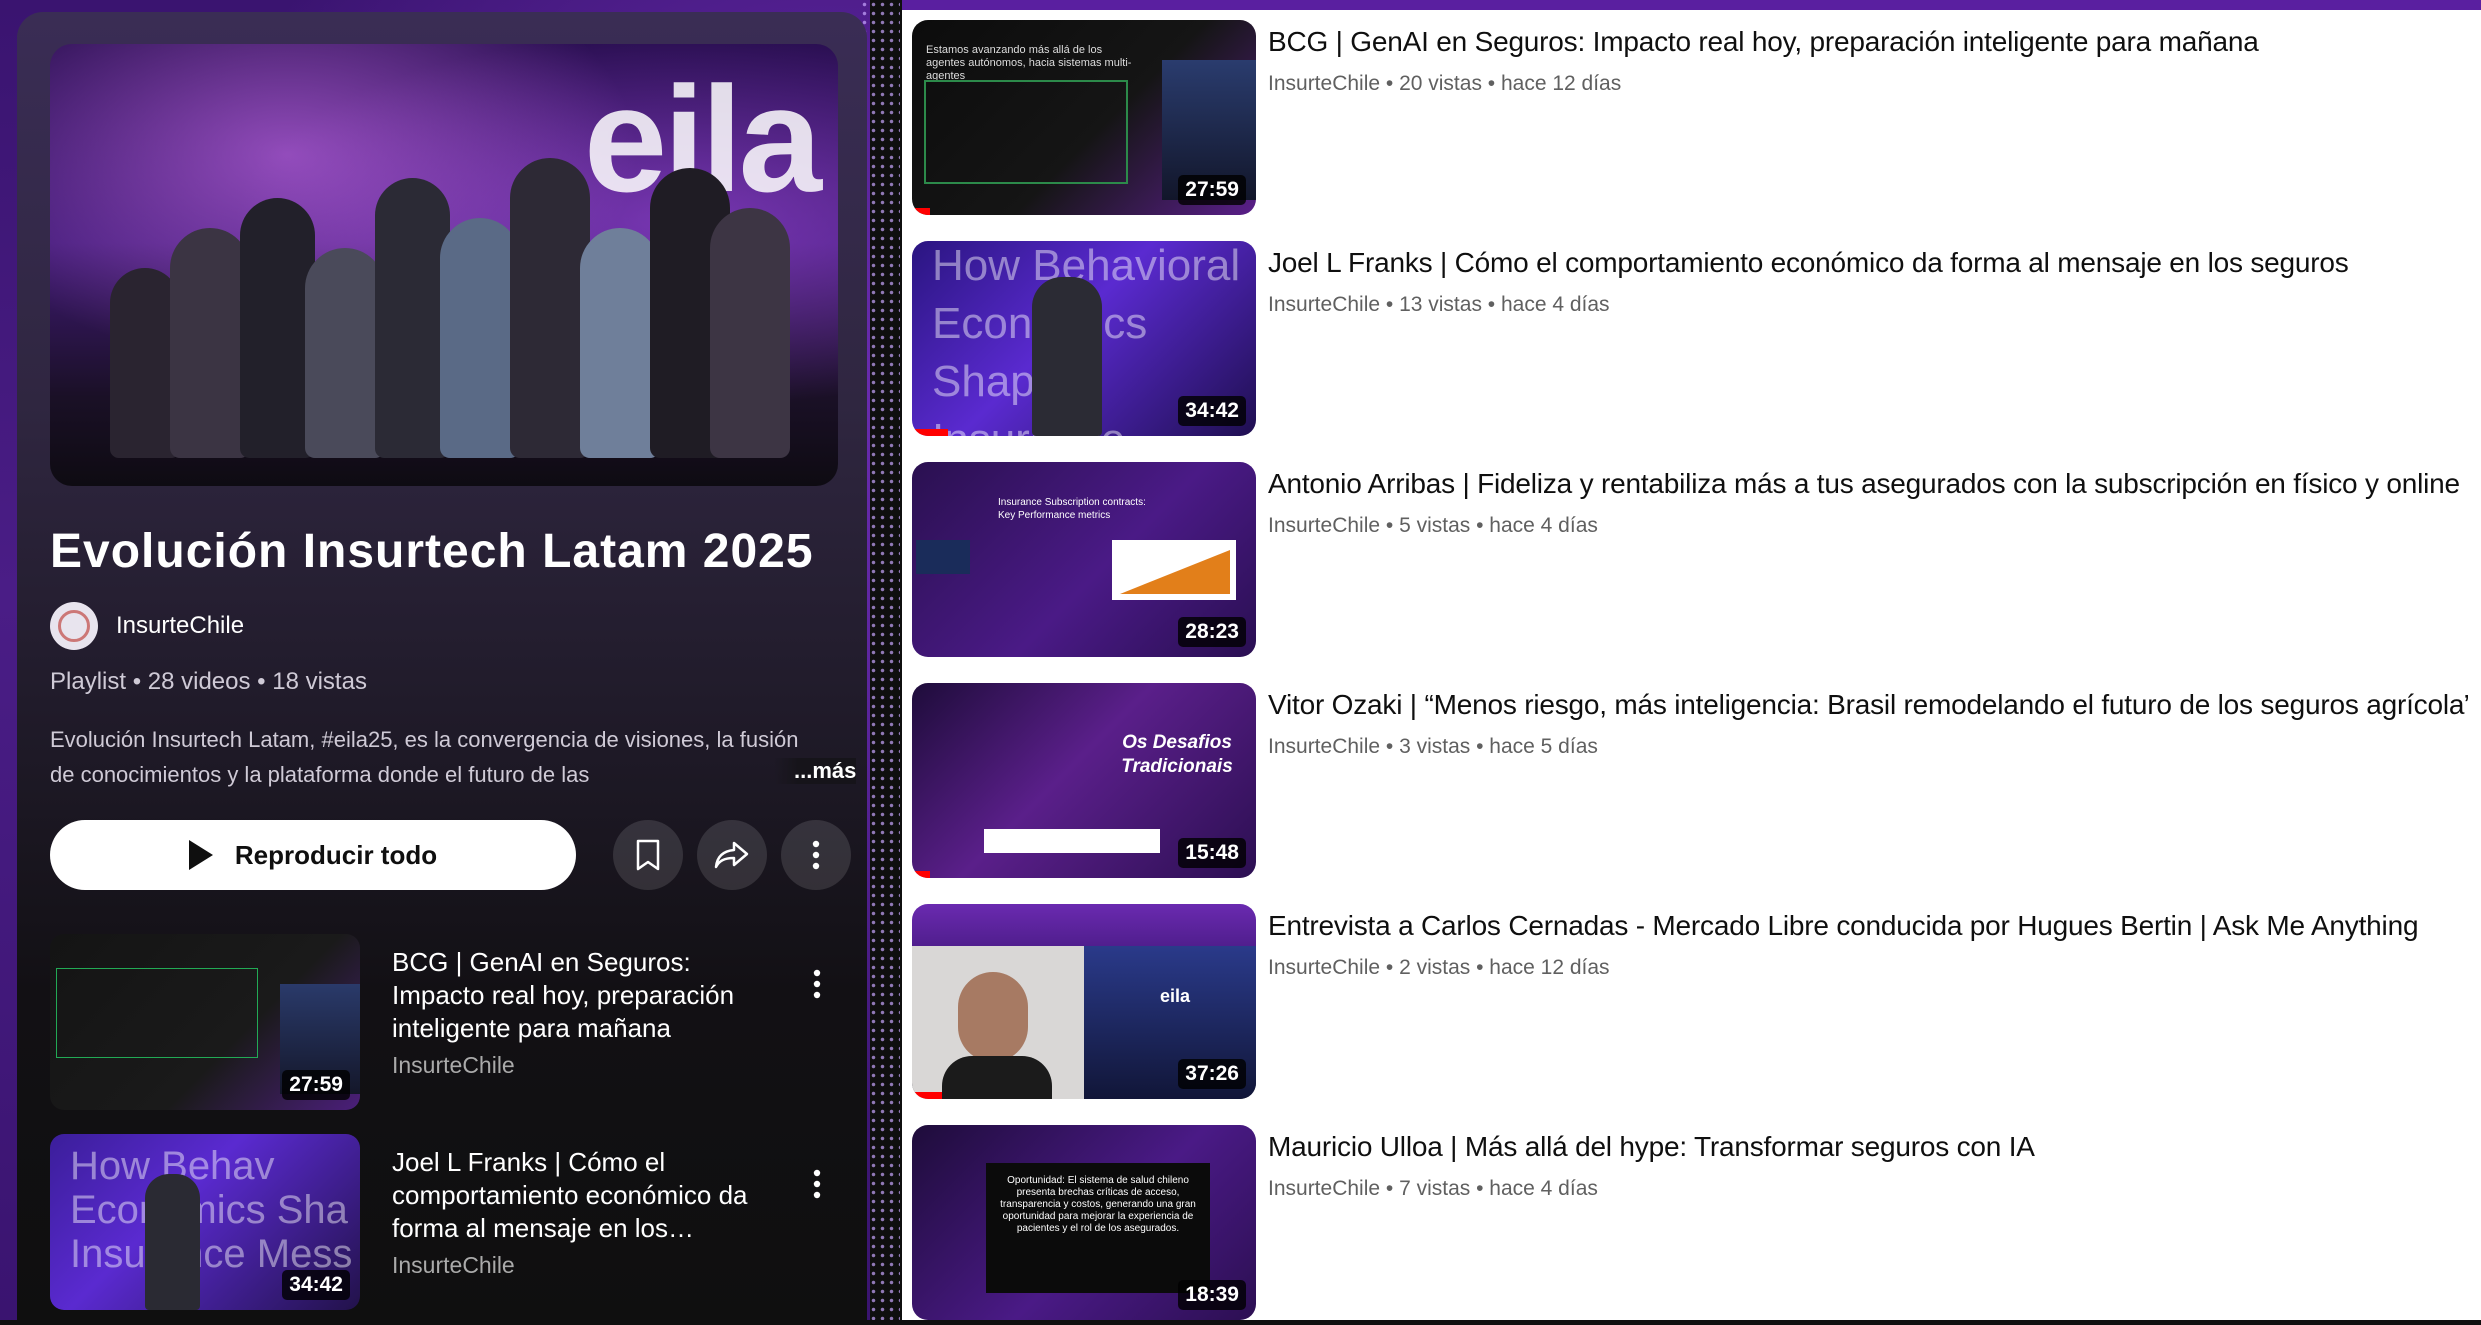  I want to click on playlist-title: Evolución Insurtech Latam 2025, so click(432, 551).